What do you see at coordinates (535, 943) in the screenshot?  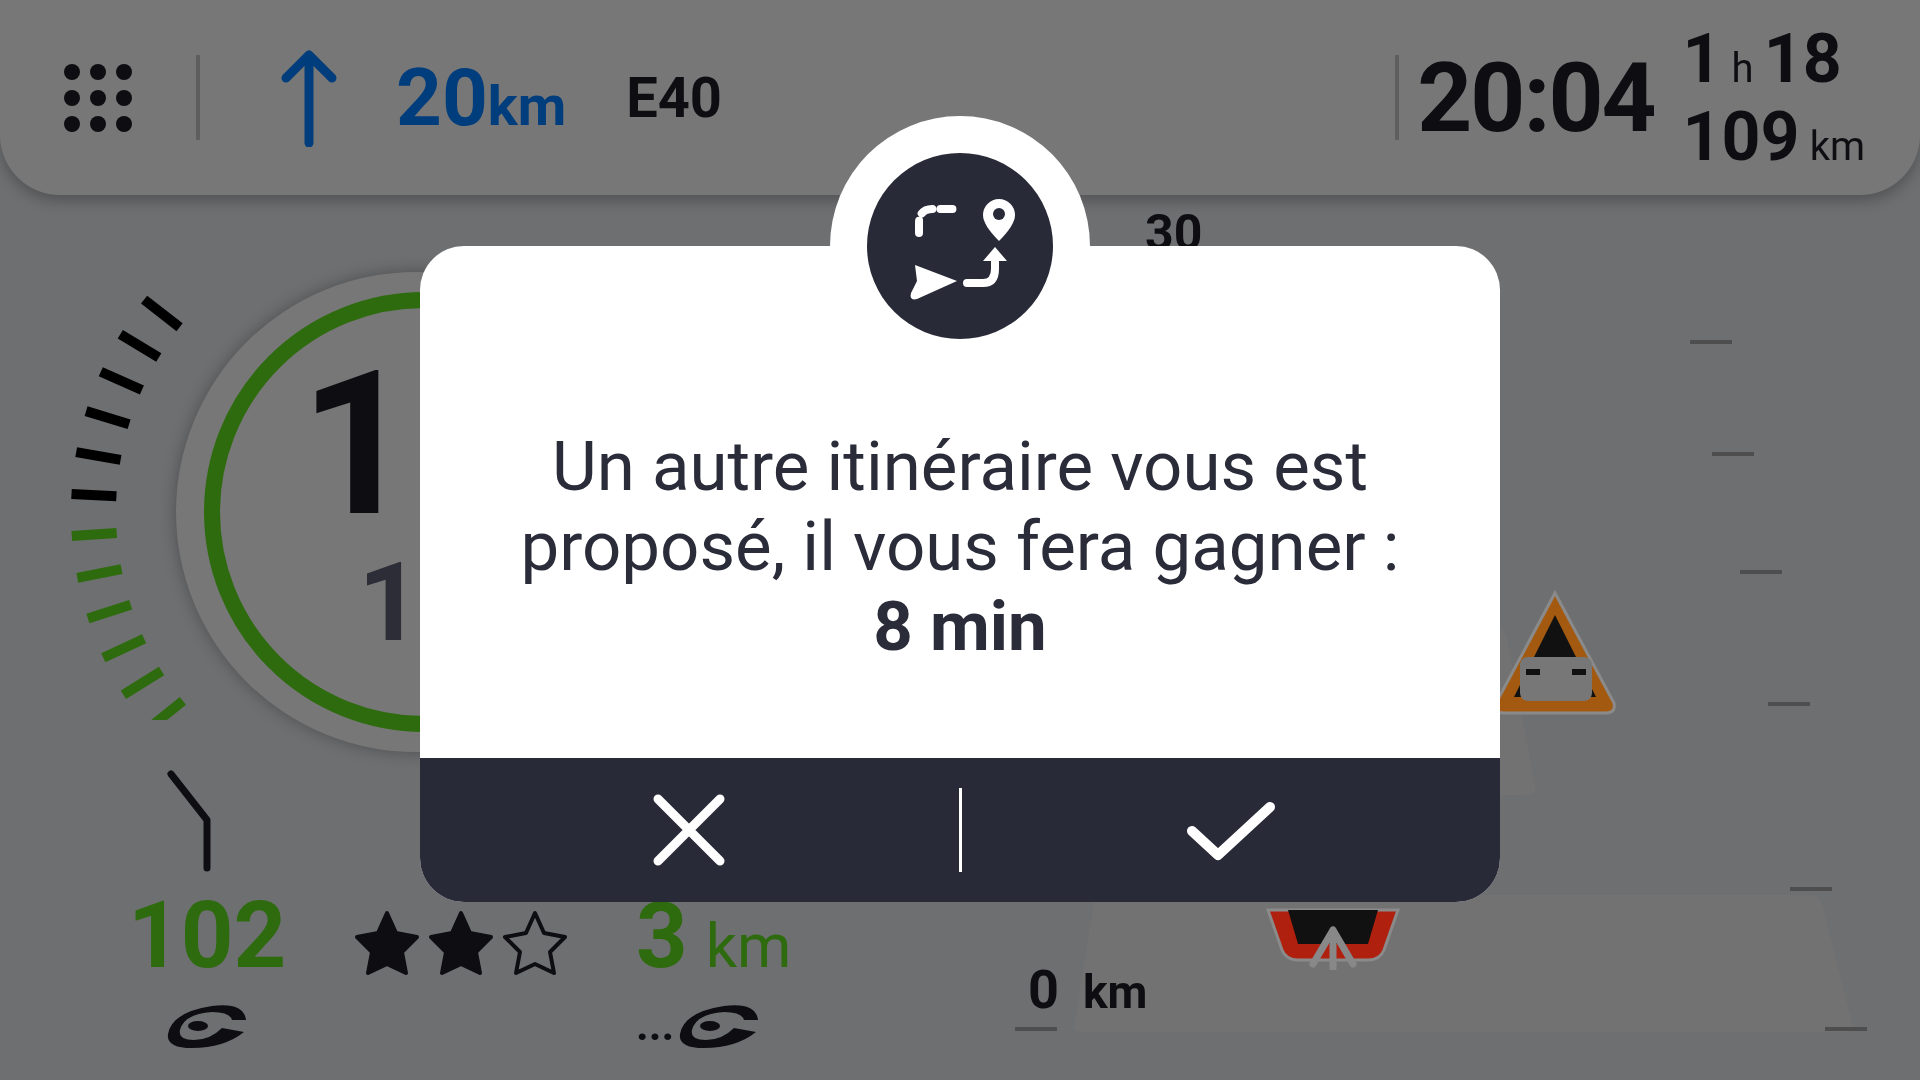 I see `star-outline-icon` at bounding box center [535, 943].